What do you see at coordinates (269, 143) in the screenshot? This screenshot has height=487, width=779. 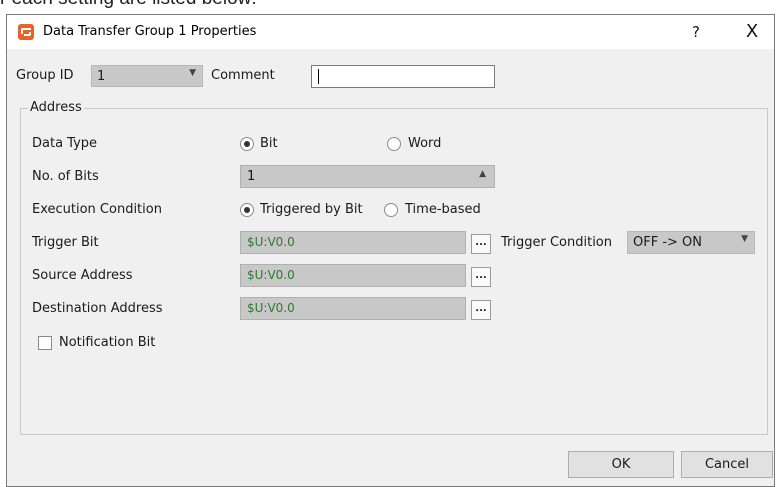 I see `data-type-bit-label: Bit` at bounding box center [269, 143].